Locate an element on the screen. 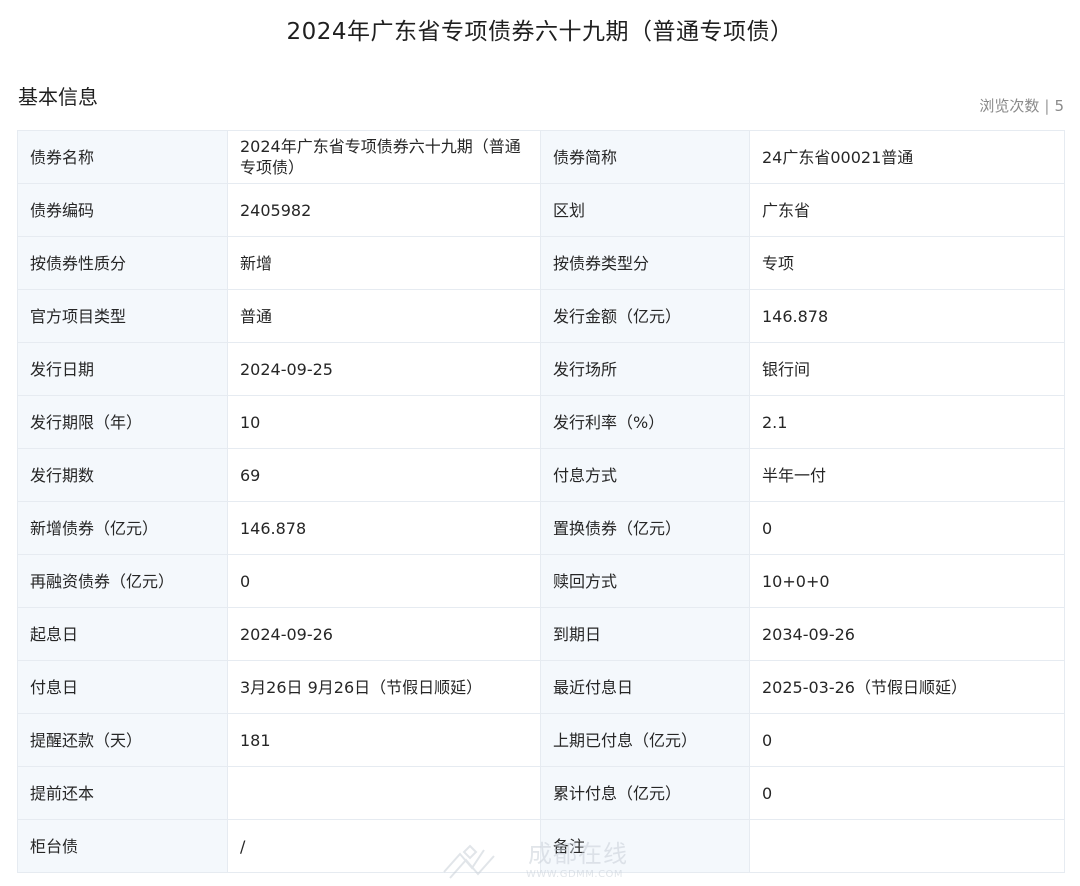 Image resolution: width=1080 pixels, height=886 pixels. field-value: 3月26日 9月26日（节假日顺延） is located at coordinates (384, 687).